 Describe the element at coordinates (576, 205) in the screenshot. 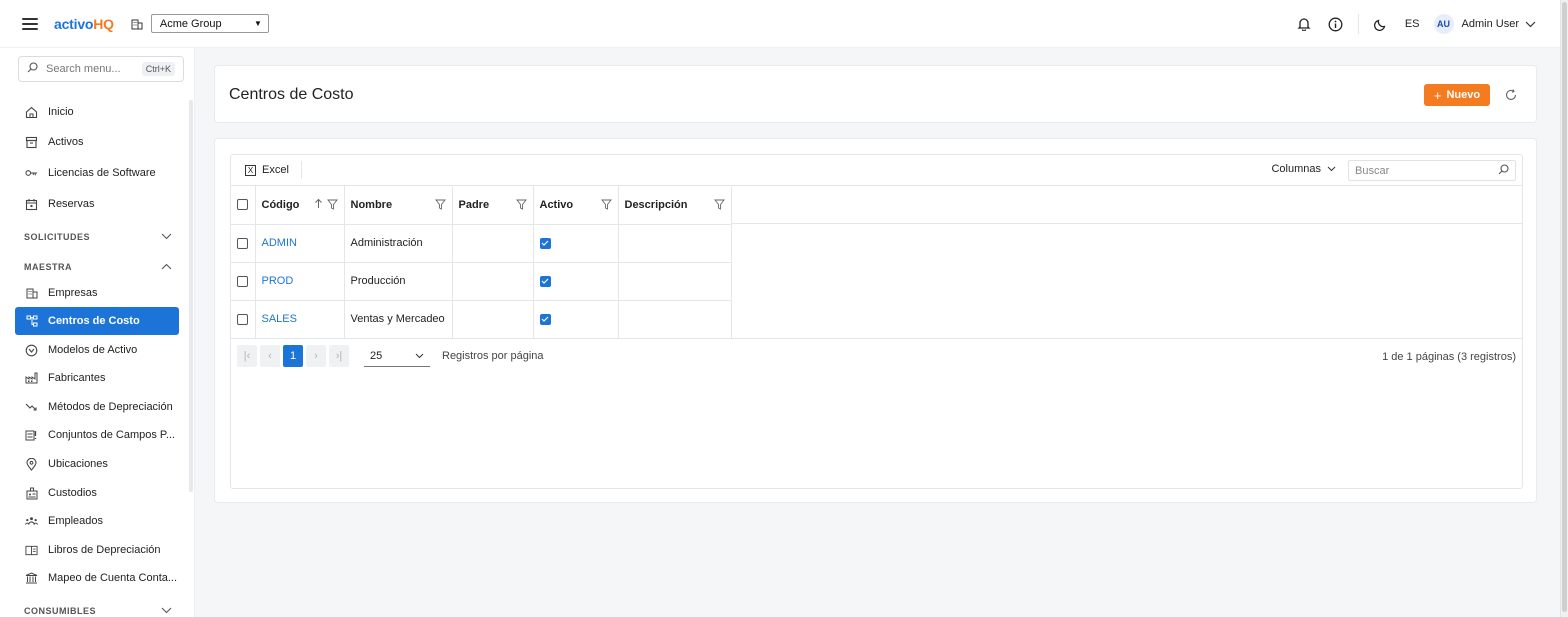

I see `column-header-activo: Activo` at that location.